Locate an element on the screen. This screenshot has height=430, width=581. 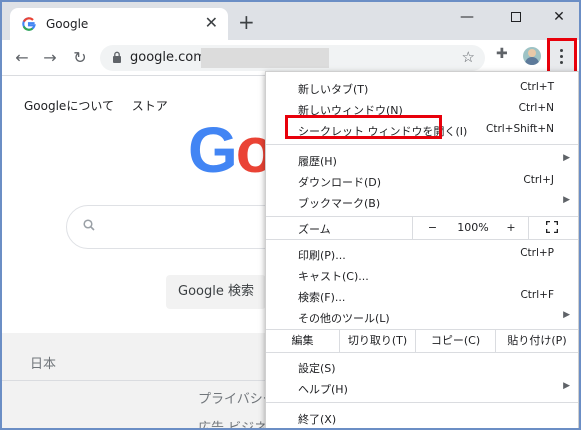
google-logo: Go is located at coordinates (231, 150).